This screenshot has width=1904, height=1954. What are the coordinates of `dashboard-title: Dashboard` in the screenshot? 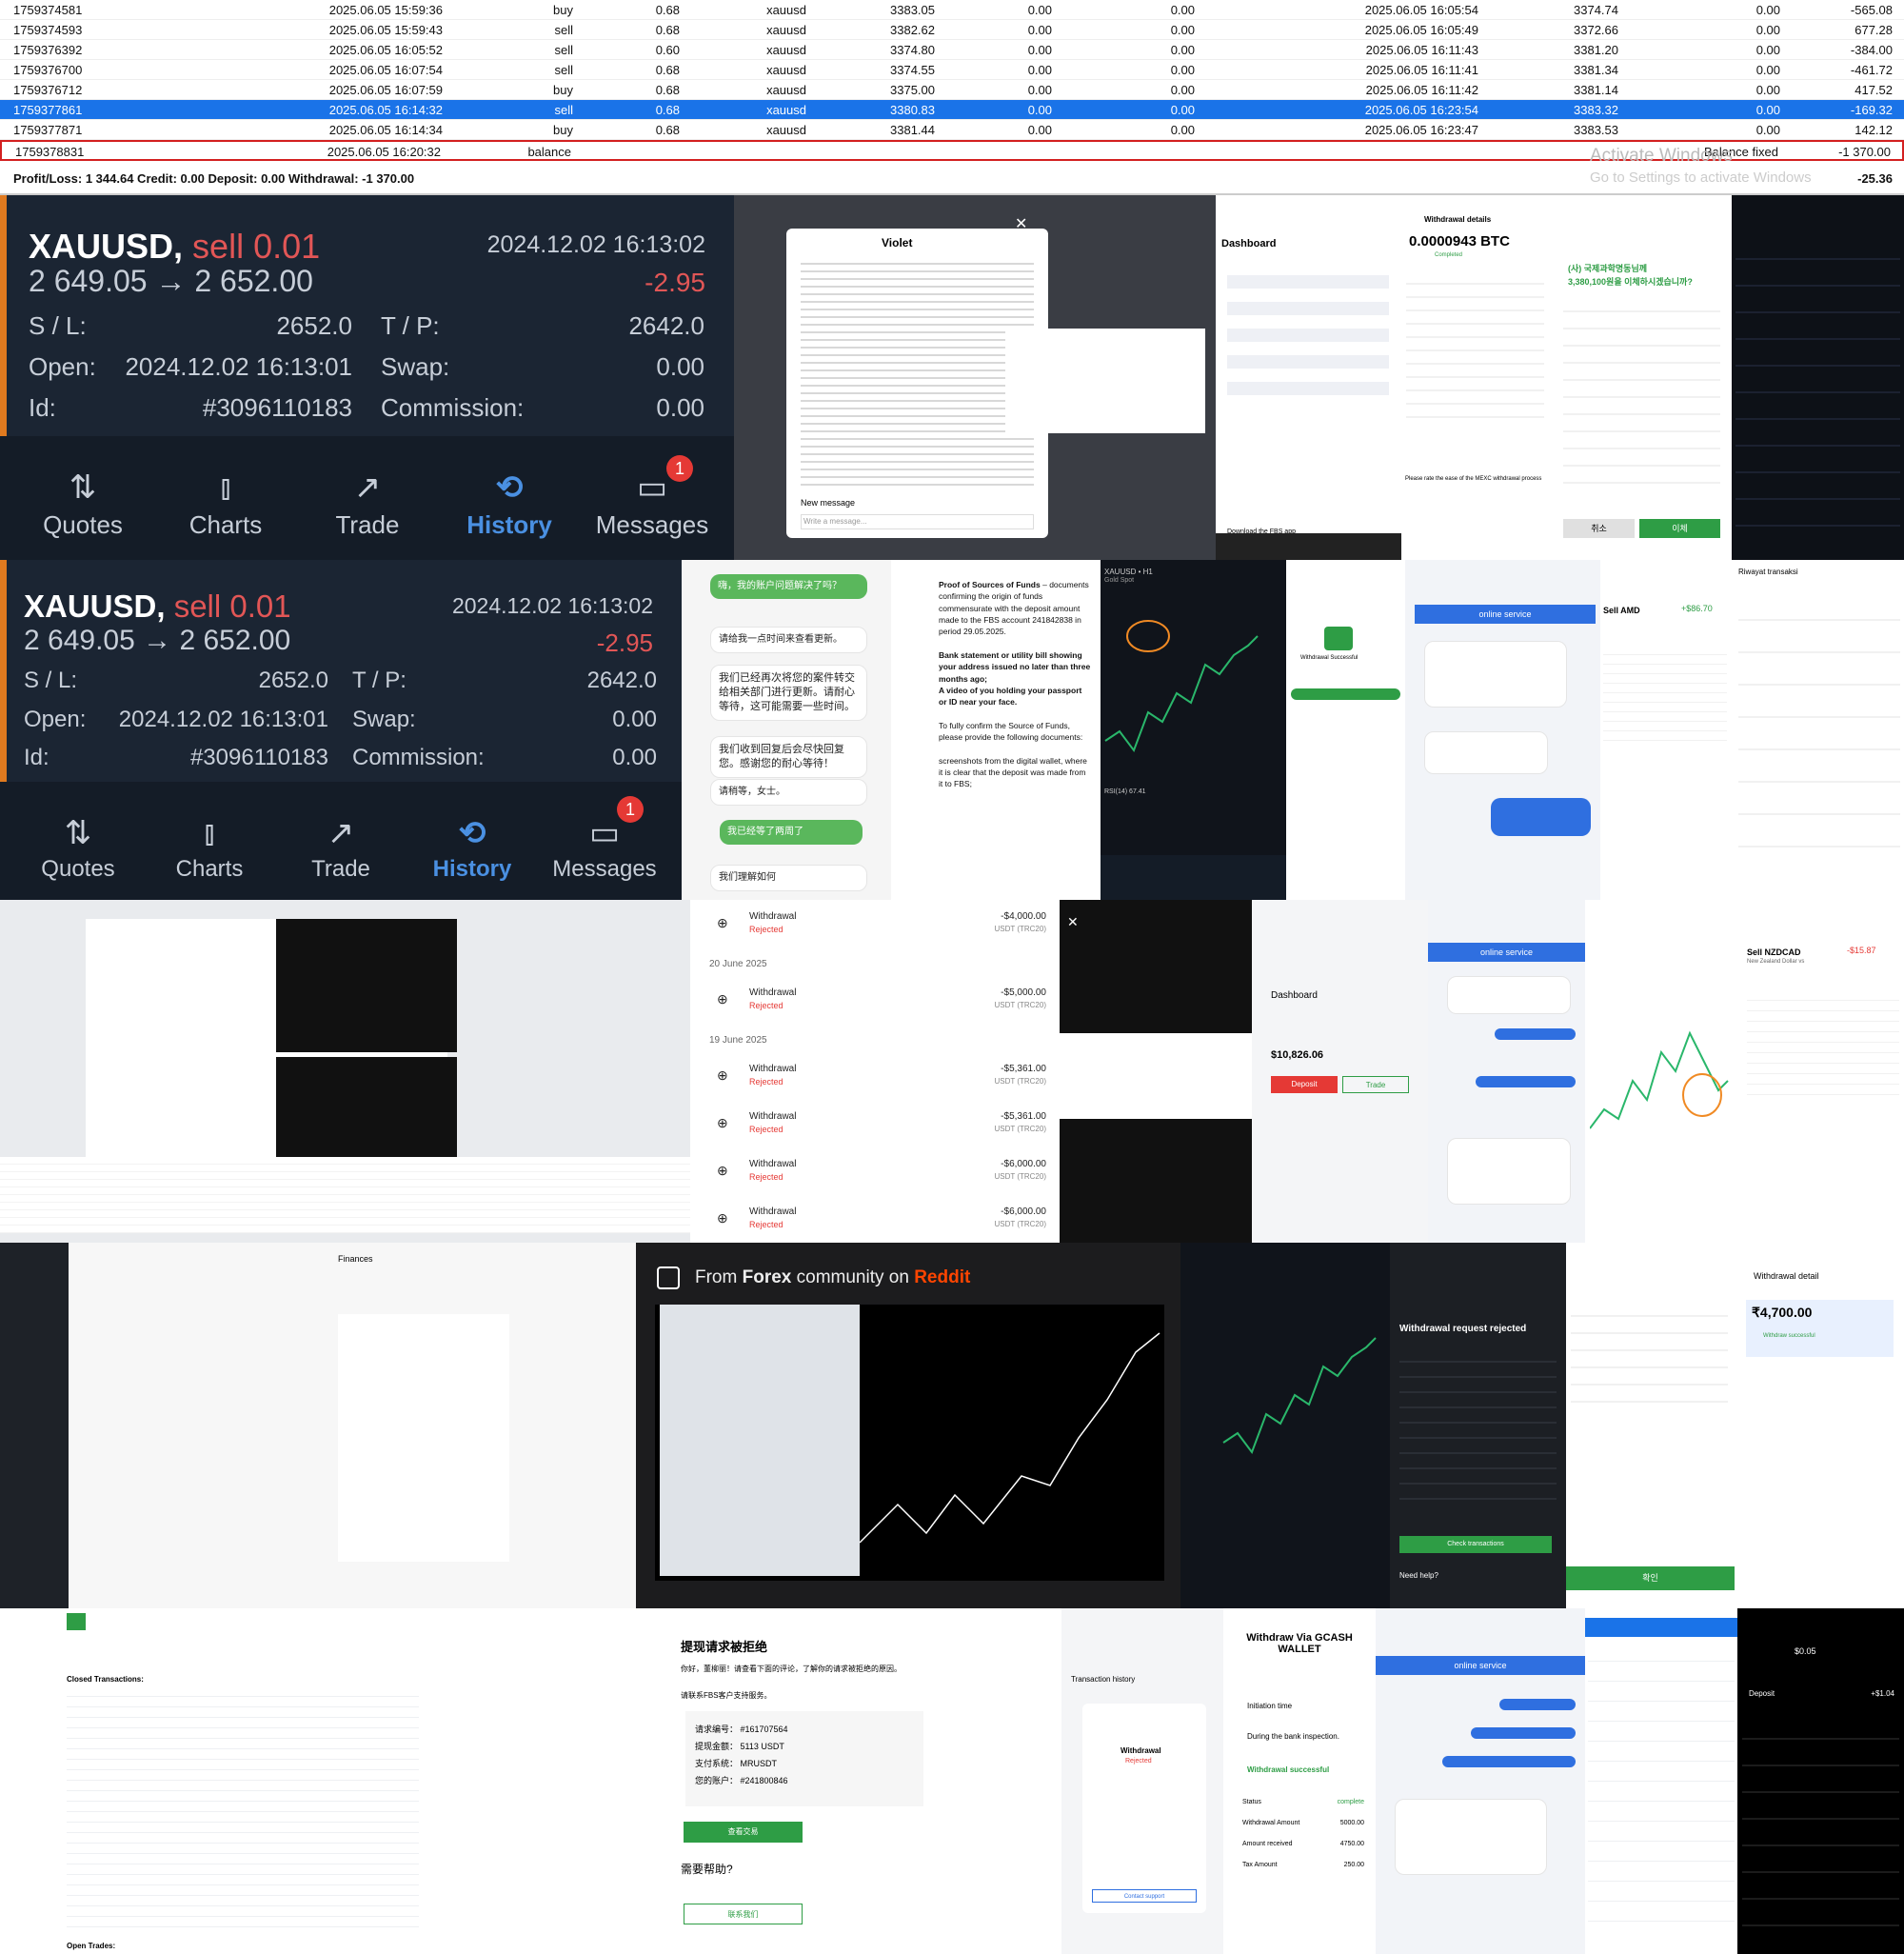 It's located at (1294, 995).